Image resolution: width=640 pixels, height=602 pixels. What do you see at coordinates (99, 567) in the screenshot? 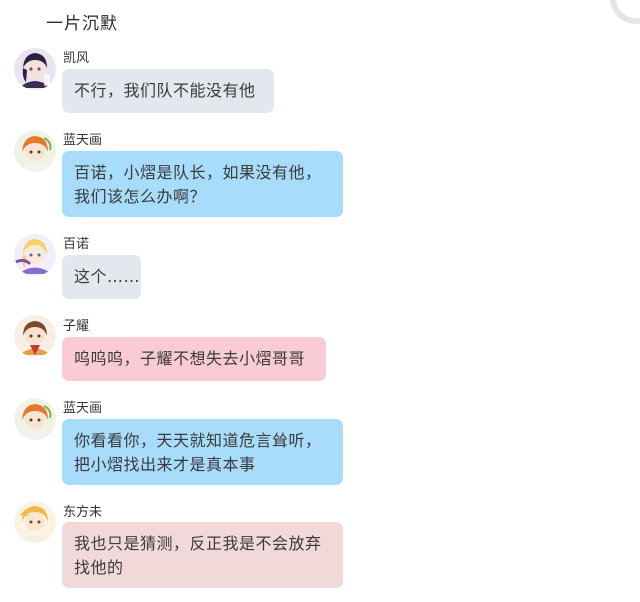
I see `message-line: 找他的` at bounding box center [99, 567].